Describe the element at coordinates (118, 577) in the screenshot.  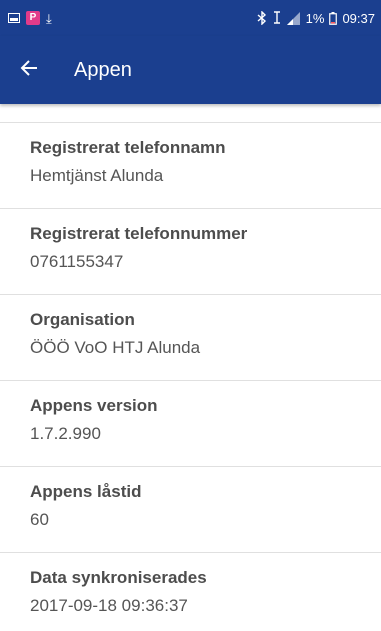
I see `item-label: Data synkroniserades` at that location.